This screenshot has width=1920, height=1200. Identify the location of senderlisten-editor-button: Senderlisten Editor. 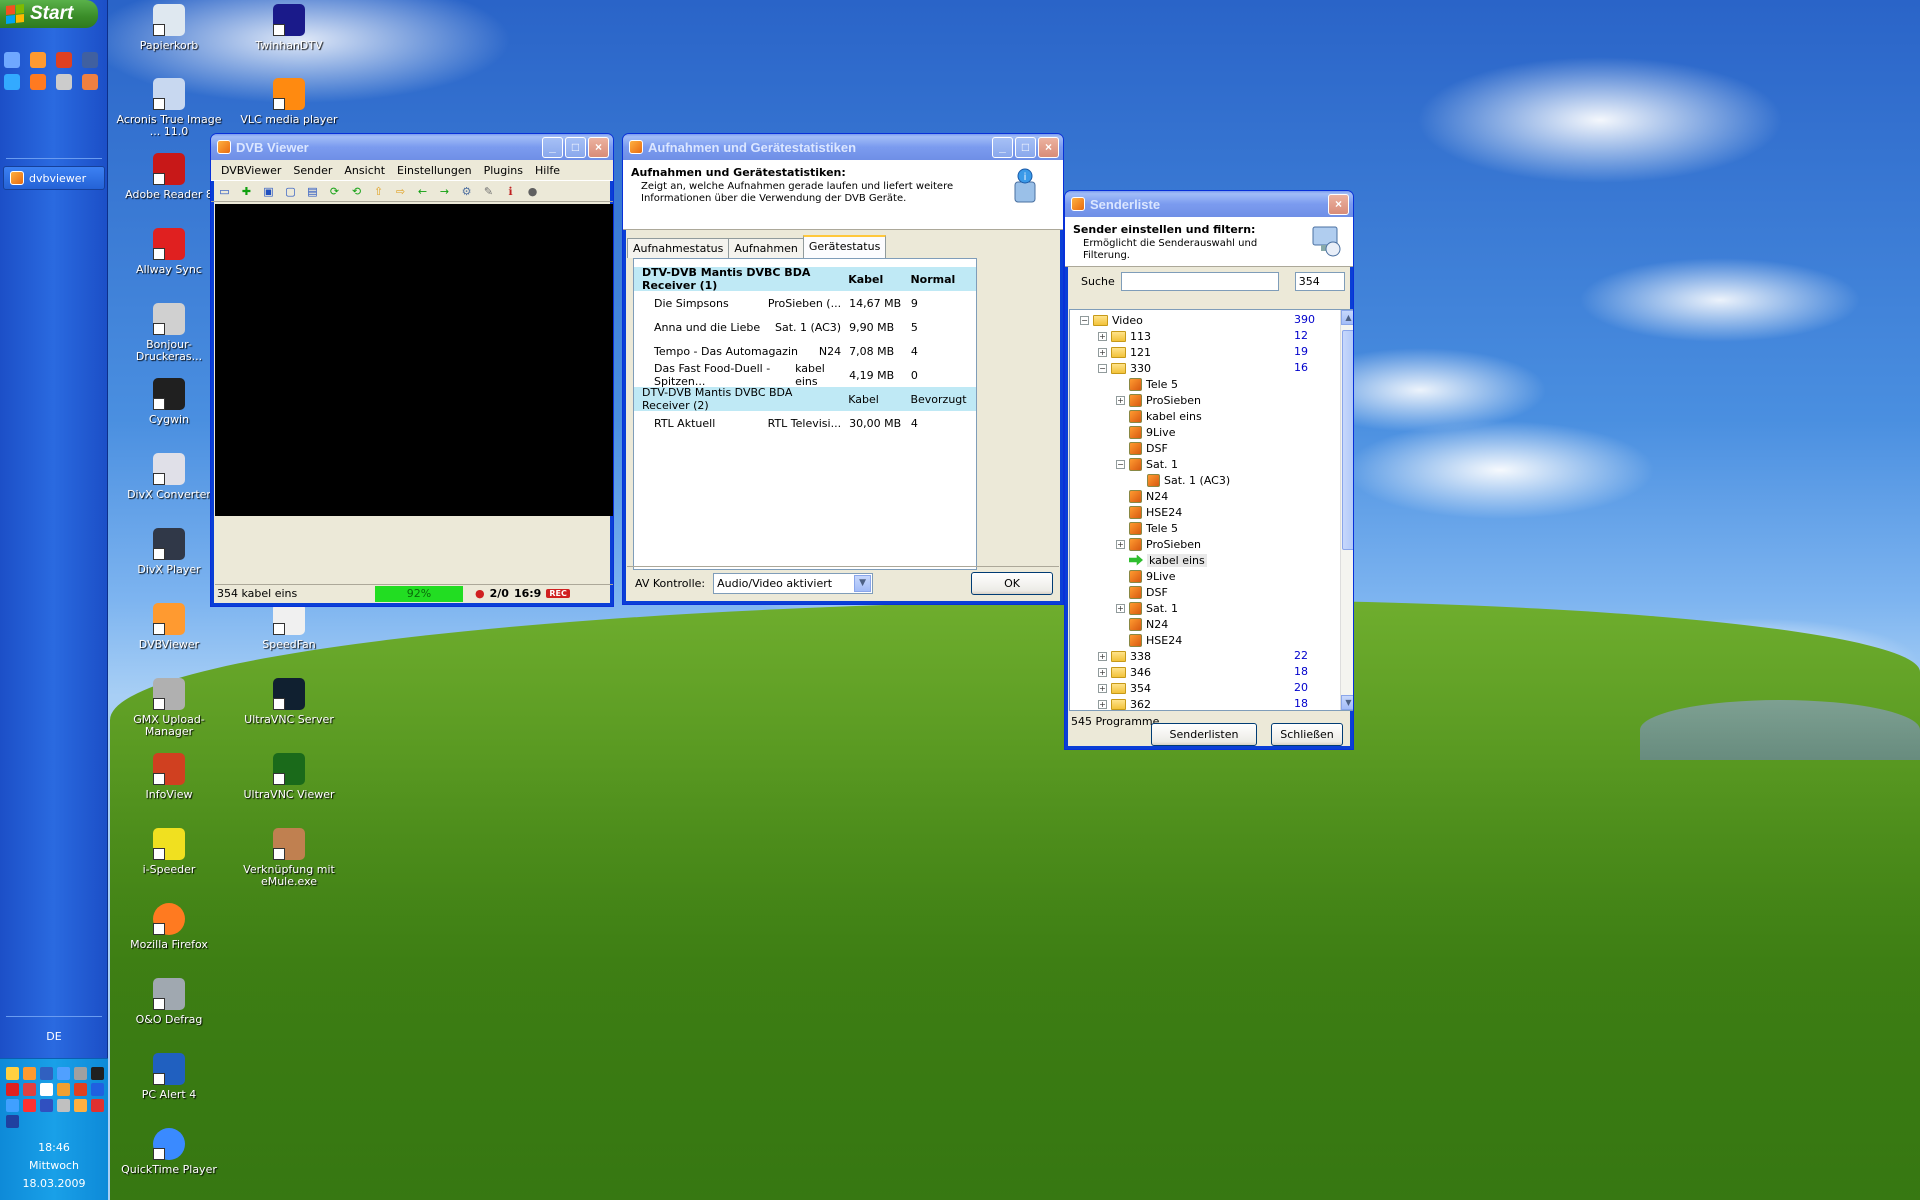
(1204, 734).